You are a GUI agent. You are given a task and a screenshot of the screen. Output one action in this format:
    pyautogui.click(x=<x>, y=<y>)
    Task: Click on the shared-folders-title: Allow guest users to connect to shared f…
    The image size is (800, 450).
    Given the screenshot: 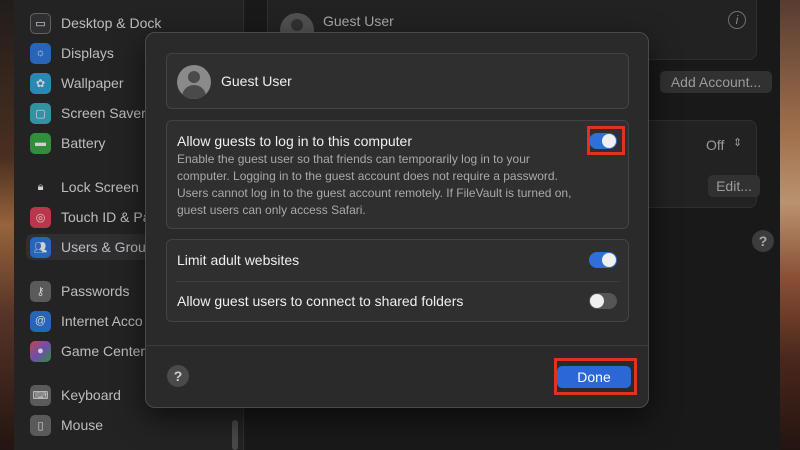 What is the action you would take?
    pyautogui.click(x=320, y=301)
    